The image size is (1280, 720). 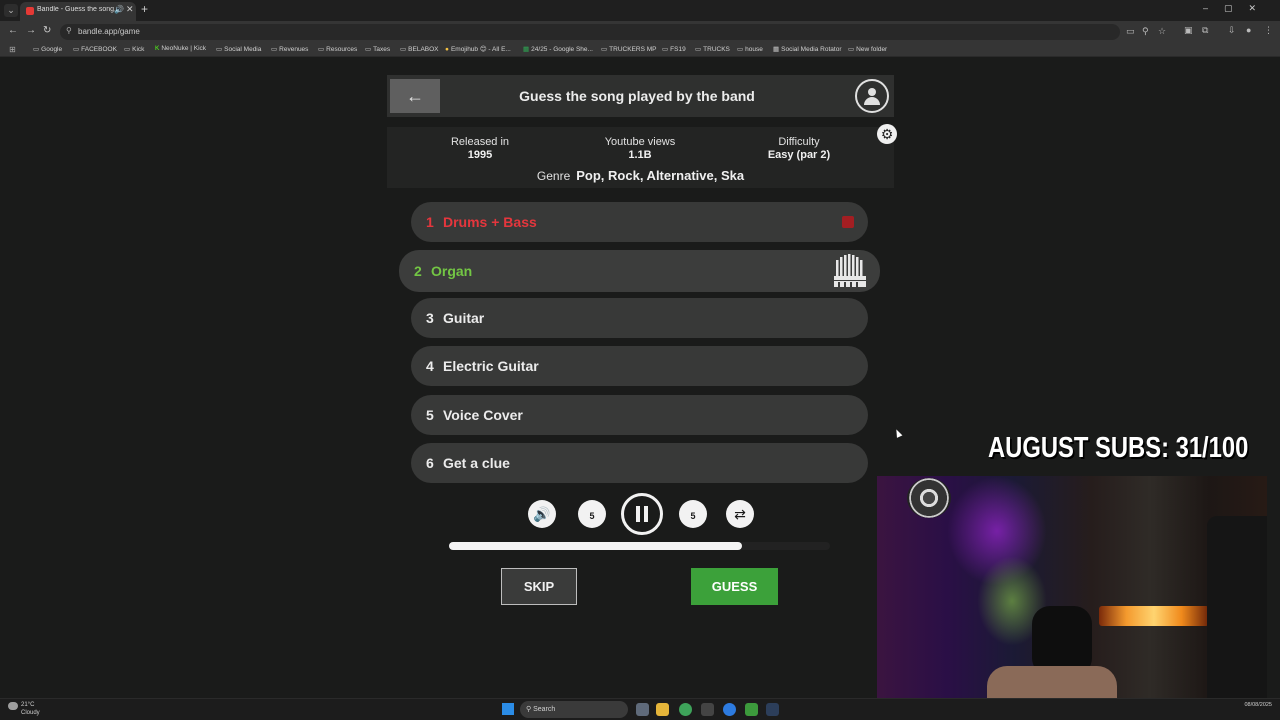 What do you see at coordinates (639, 271) in the screenshot?
I see `step-organ: 2 Organ` at bounding box center [639, 271].